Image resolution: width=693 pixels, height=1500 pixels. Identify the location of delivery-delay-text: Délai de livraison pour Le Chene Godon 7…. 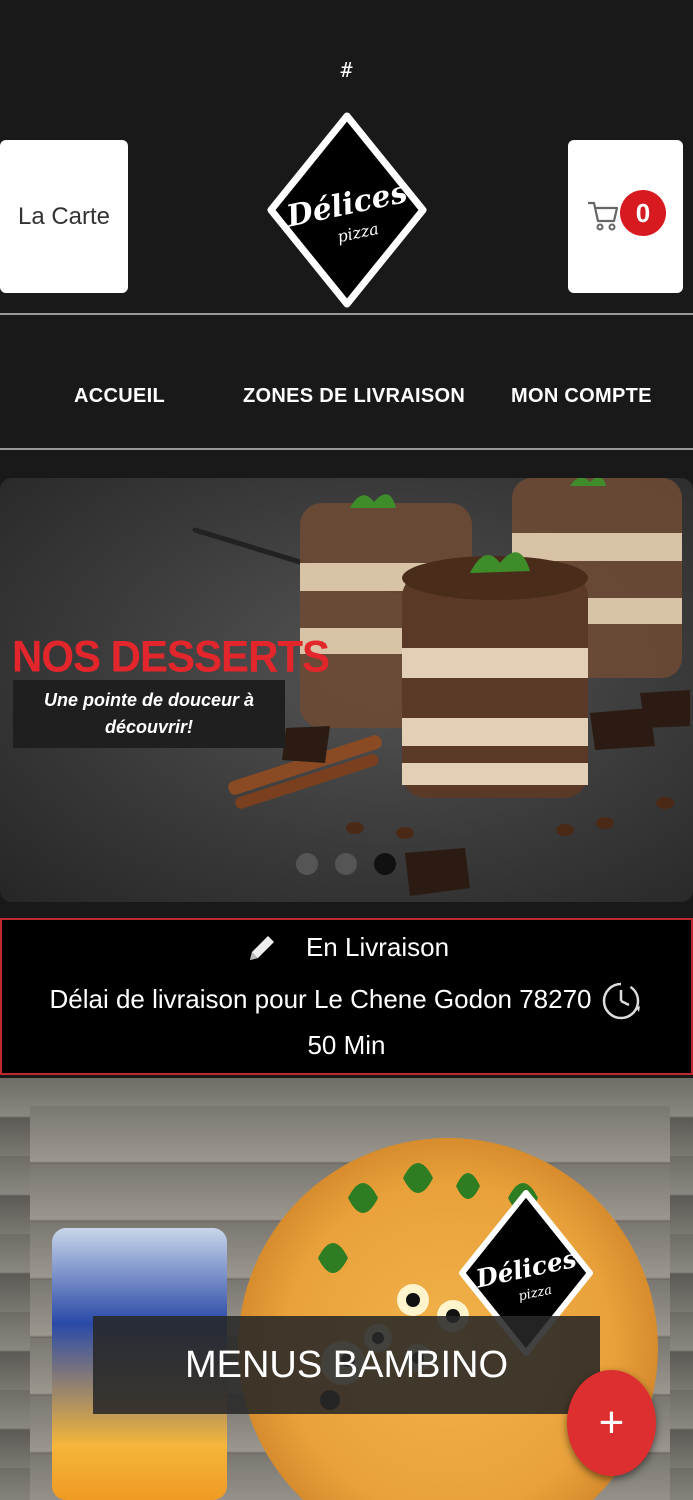
(320, 998).